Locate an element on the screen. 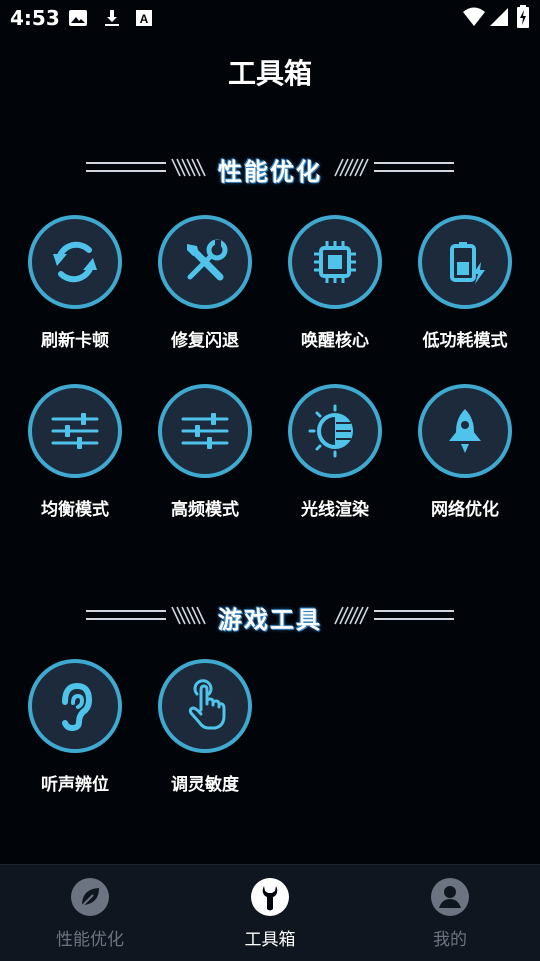  tool-high-frequency-mode: 高频模式 is located at coordinates (205, 452).